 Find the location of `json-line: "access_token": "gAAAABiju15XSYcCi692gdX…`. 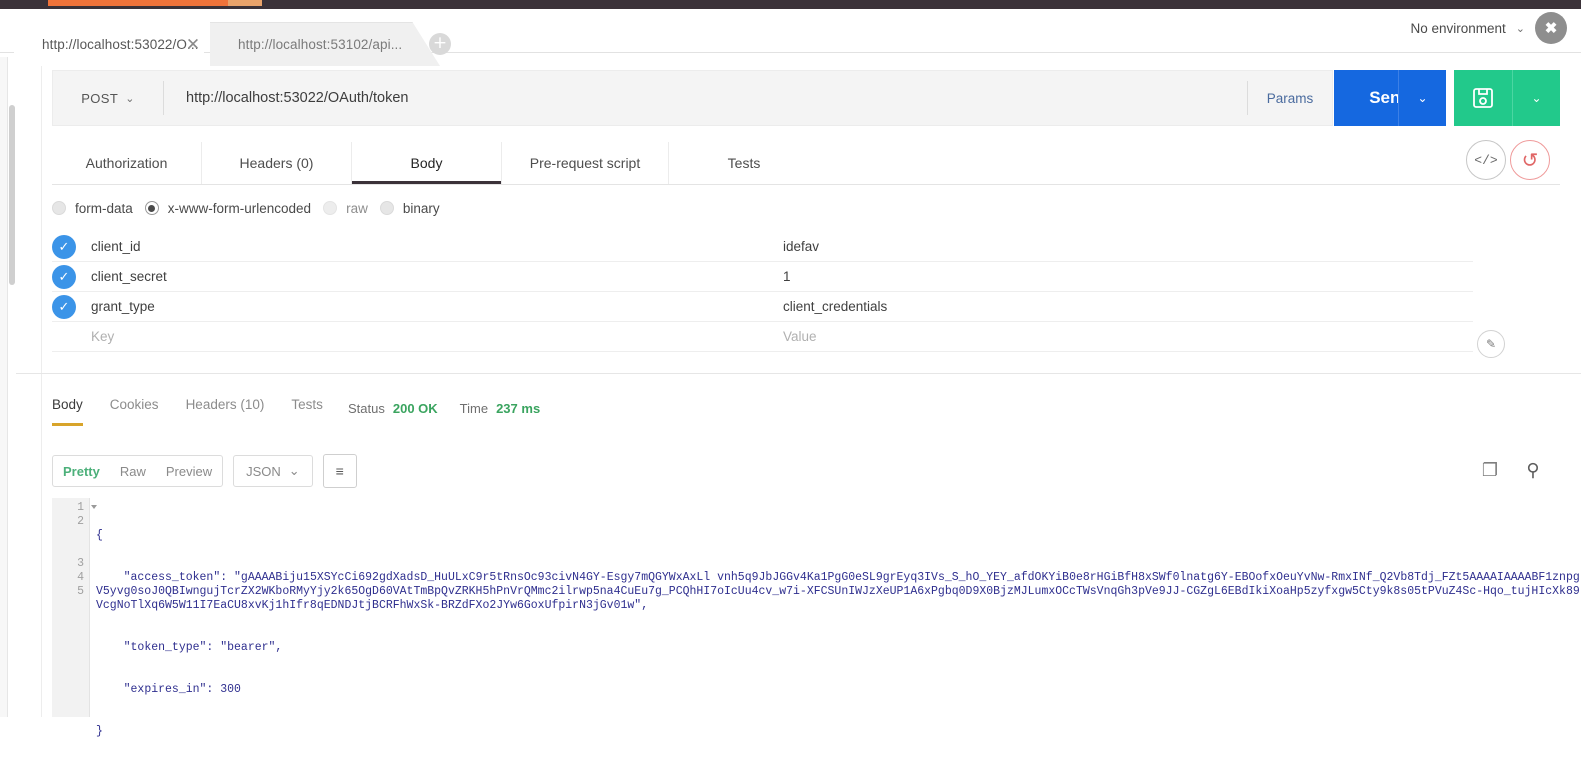

json-line: "access_token": "gAAAABiju15XSYcCi692gdX… is located at coordinates (838, 591).